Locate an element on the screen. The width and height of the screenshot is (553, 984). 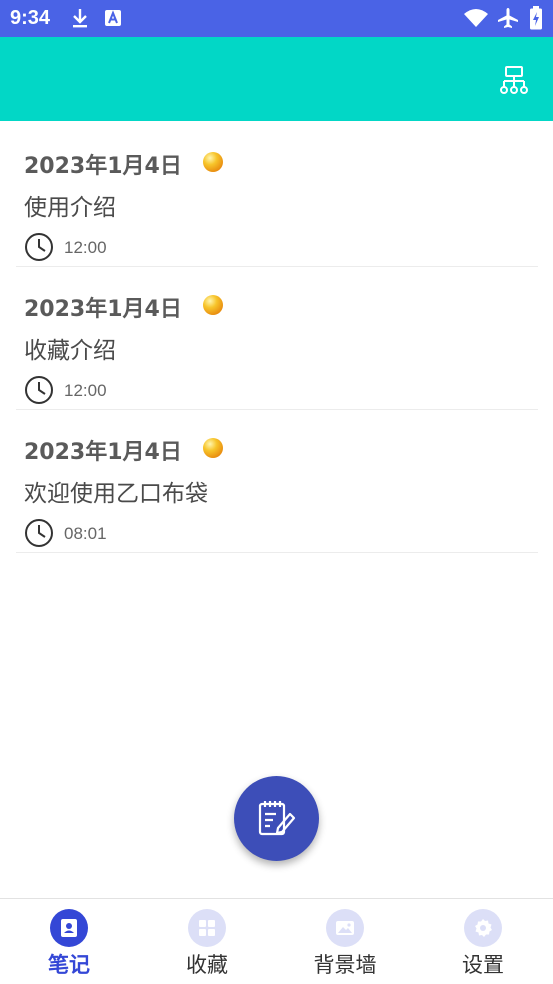
status-bar: 9:34 is located at coordinates (276, 18).